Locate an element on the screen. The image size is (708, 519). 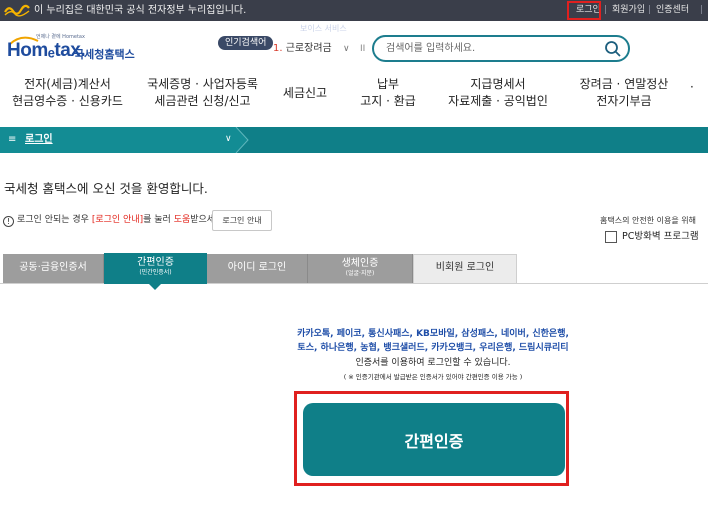
keyword-text: 근로장려금 is located at coordinates (308, 48).